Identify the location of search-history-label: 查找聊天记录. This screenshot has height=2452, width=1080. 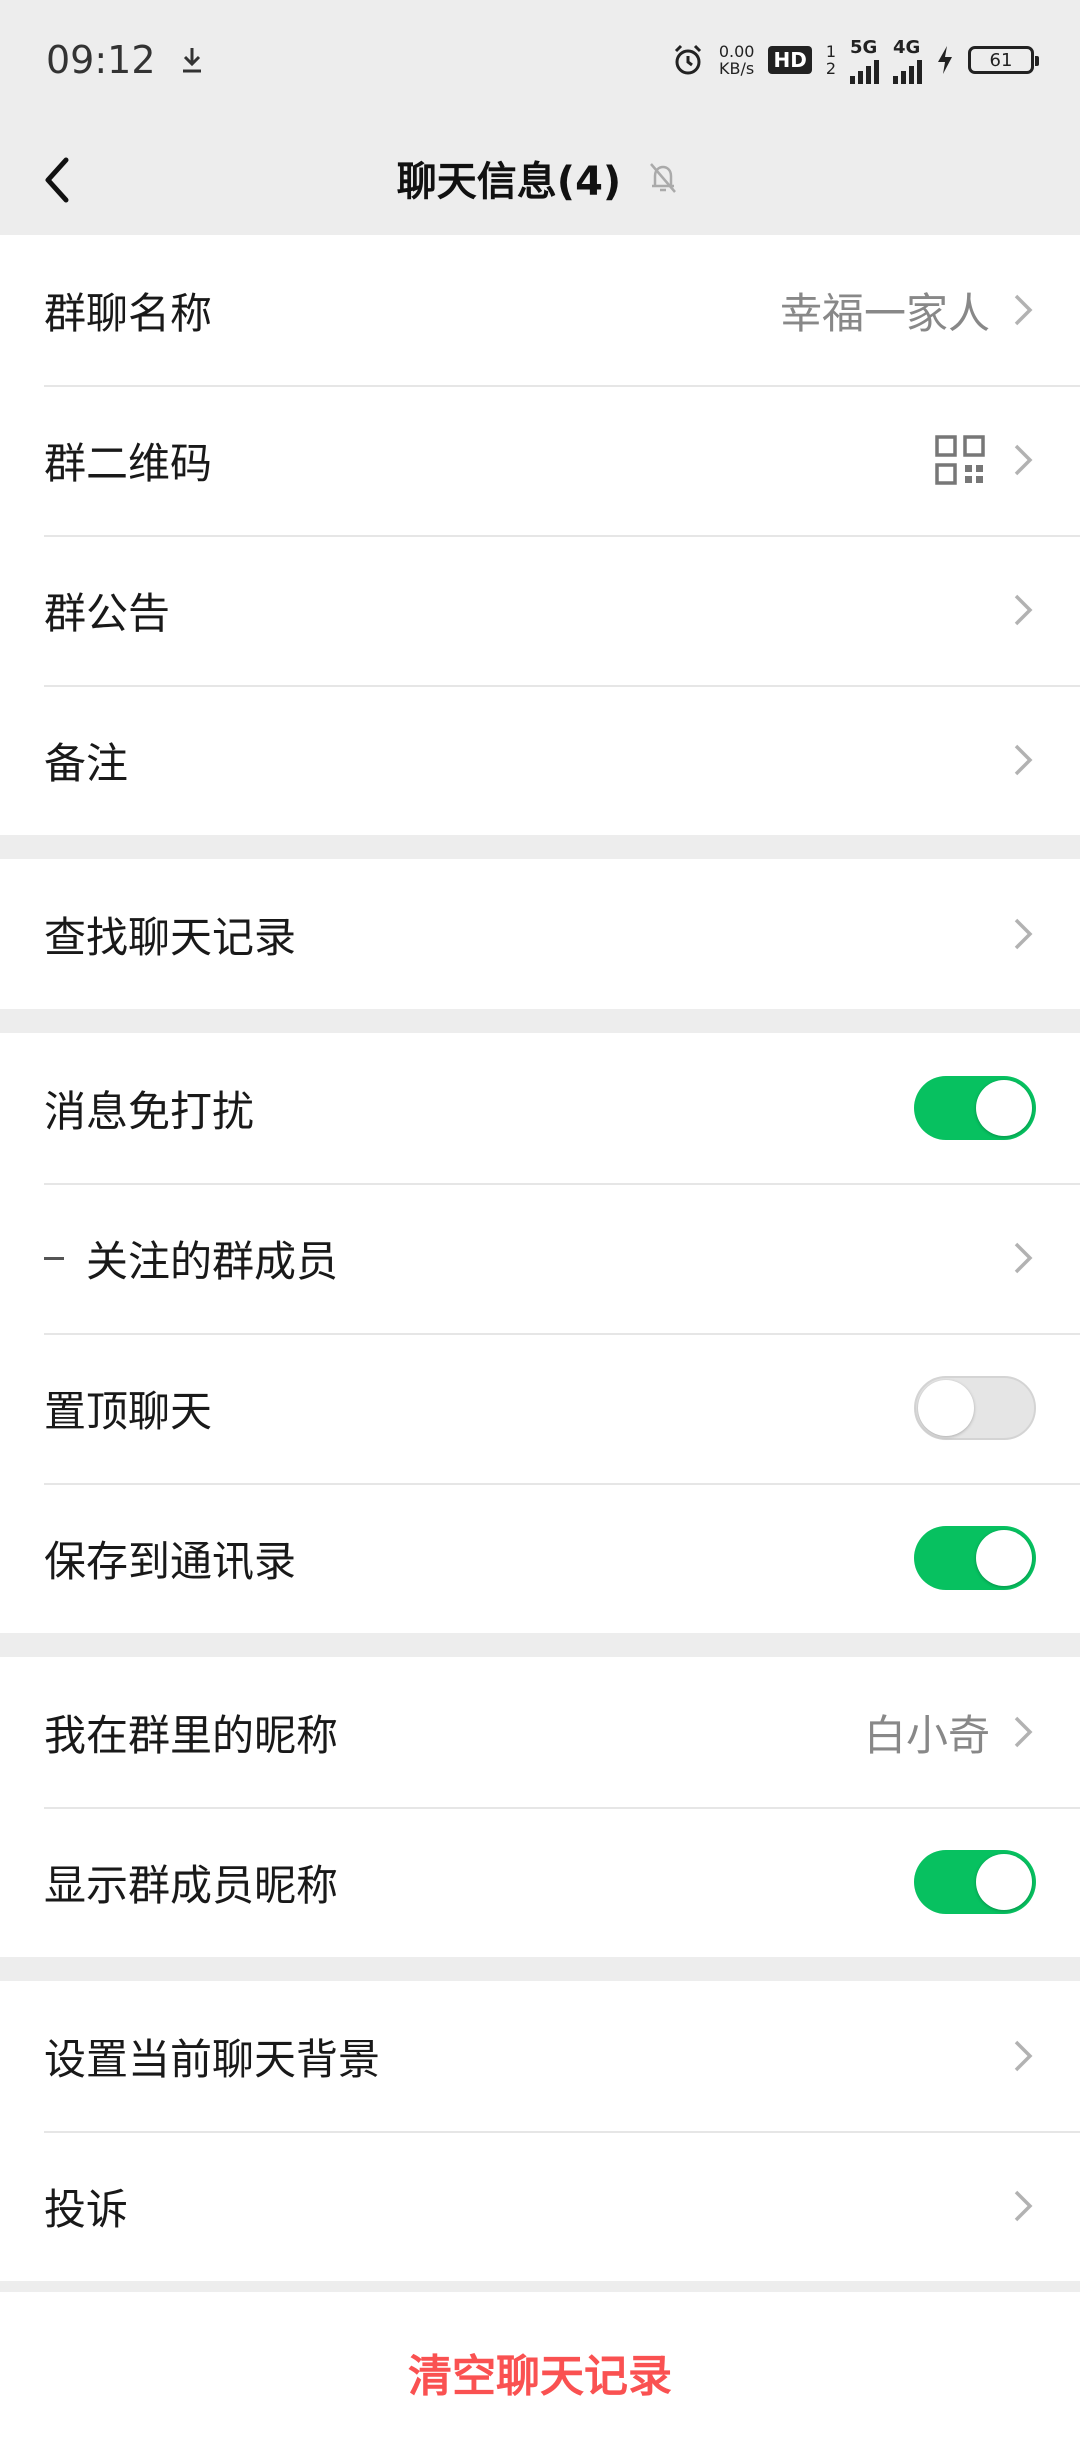
(170, 937).